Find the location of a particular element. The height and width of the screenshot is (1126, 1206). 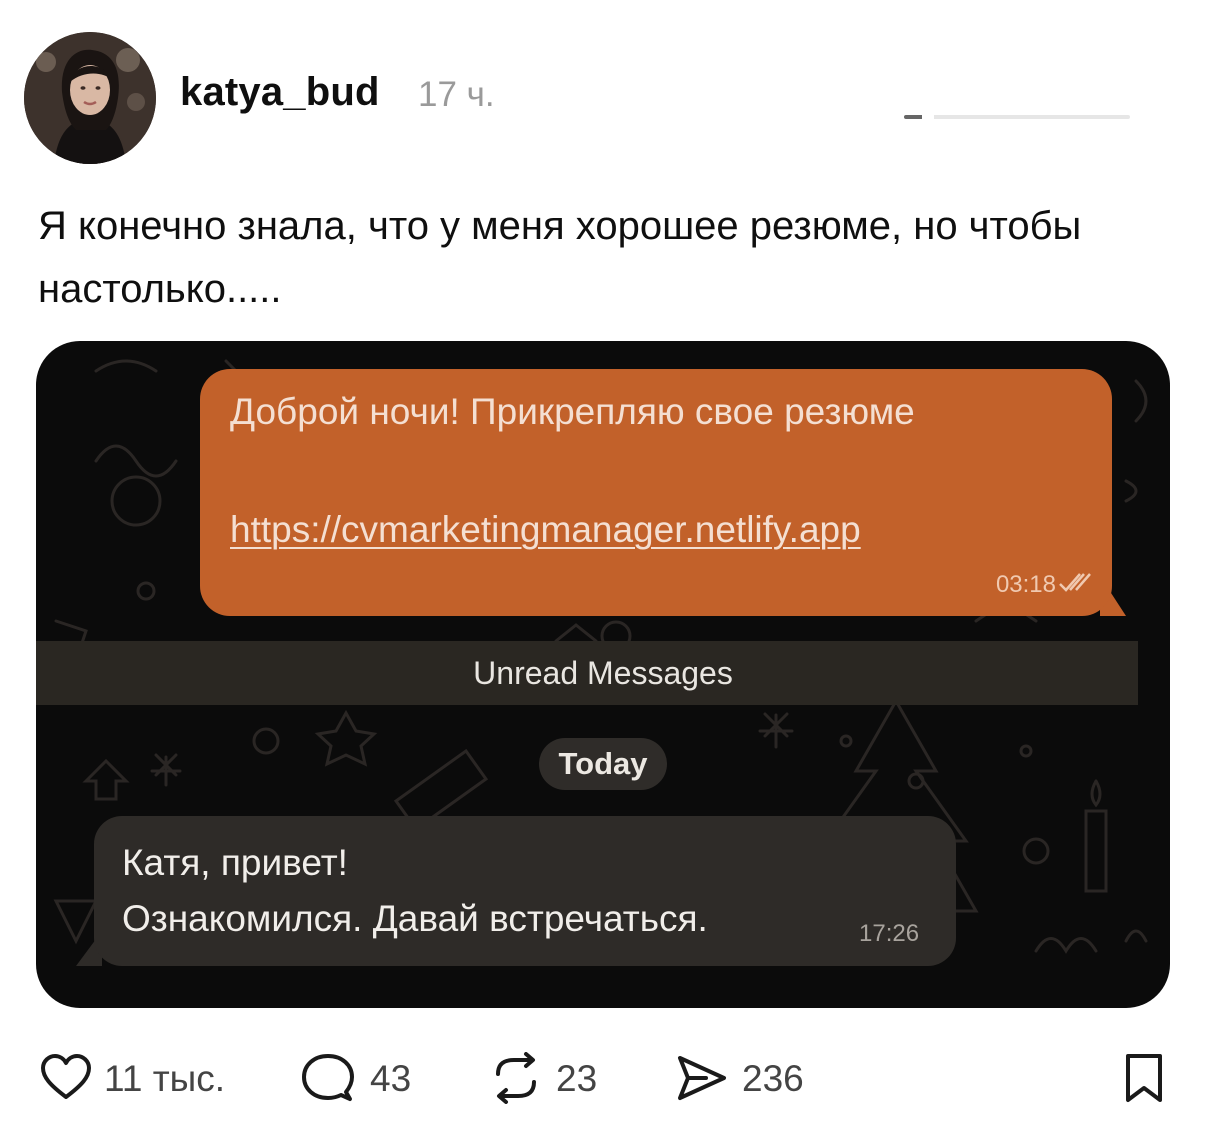

repost-icon is located at coordinates (516, 1078).